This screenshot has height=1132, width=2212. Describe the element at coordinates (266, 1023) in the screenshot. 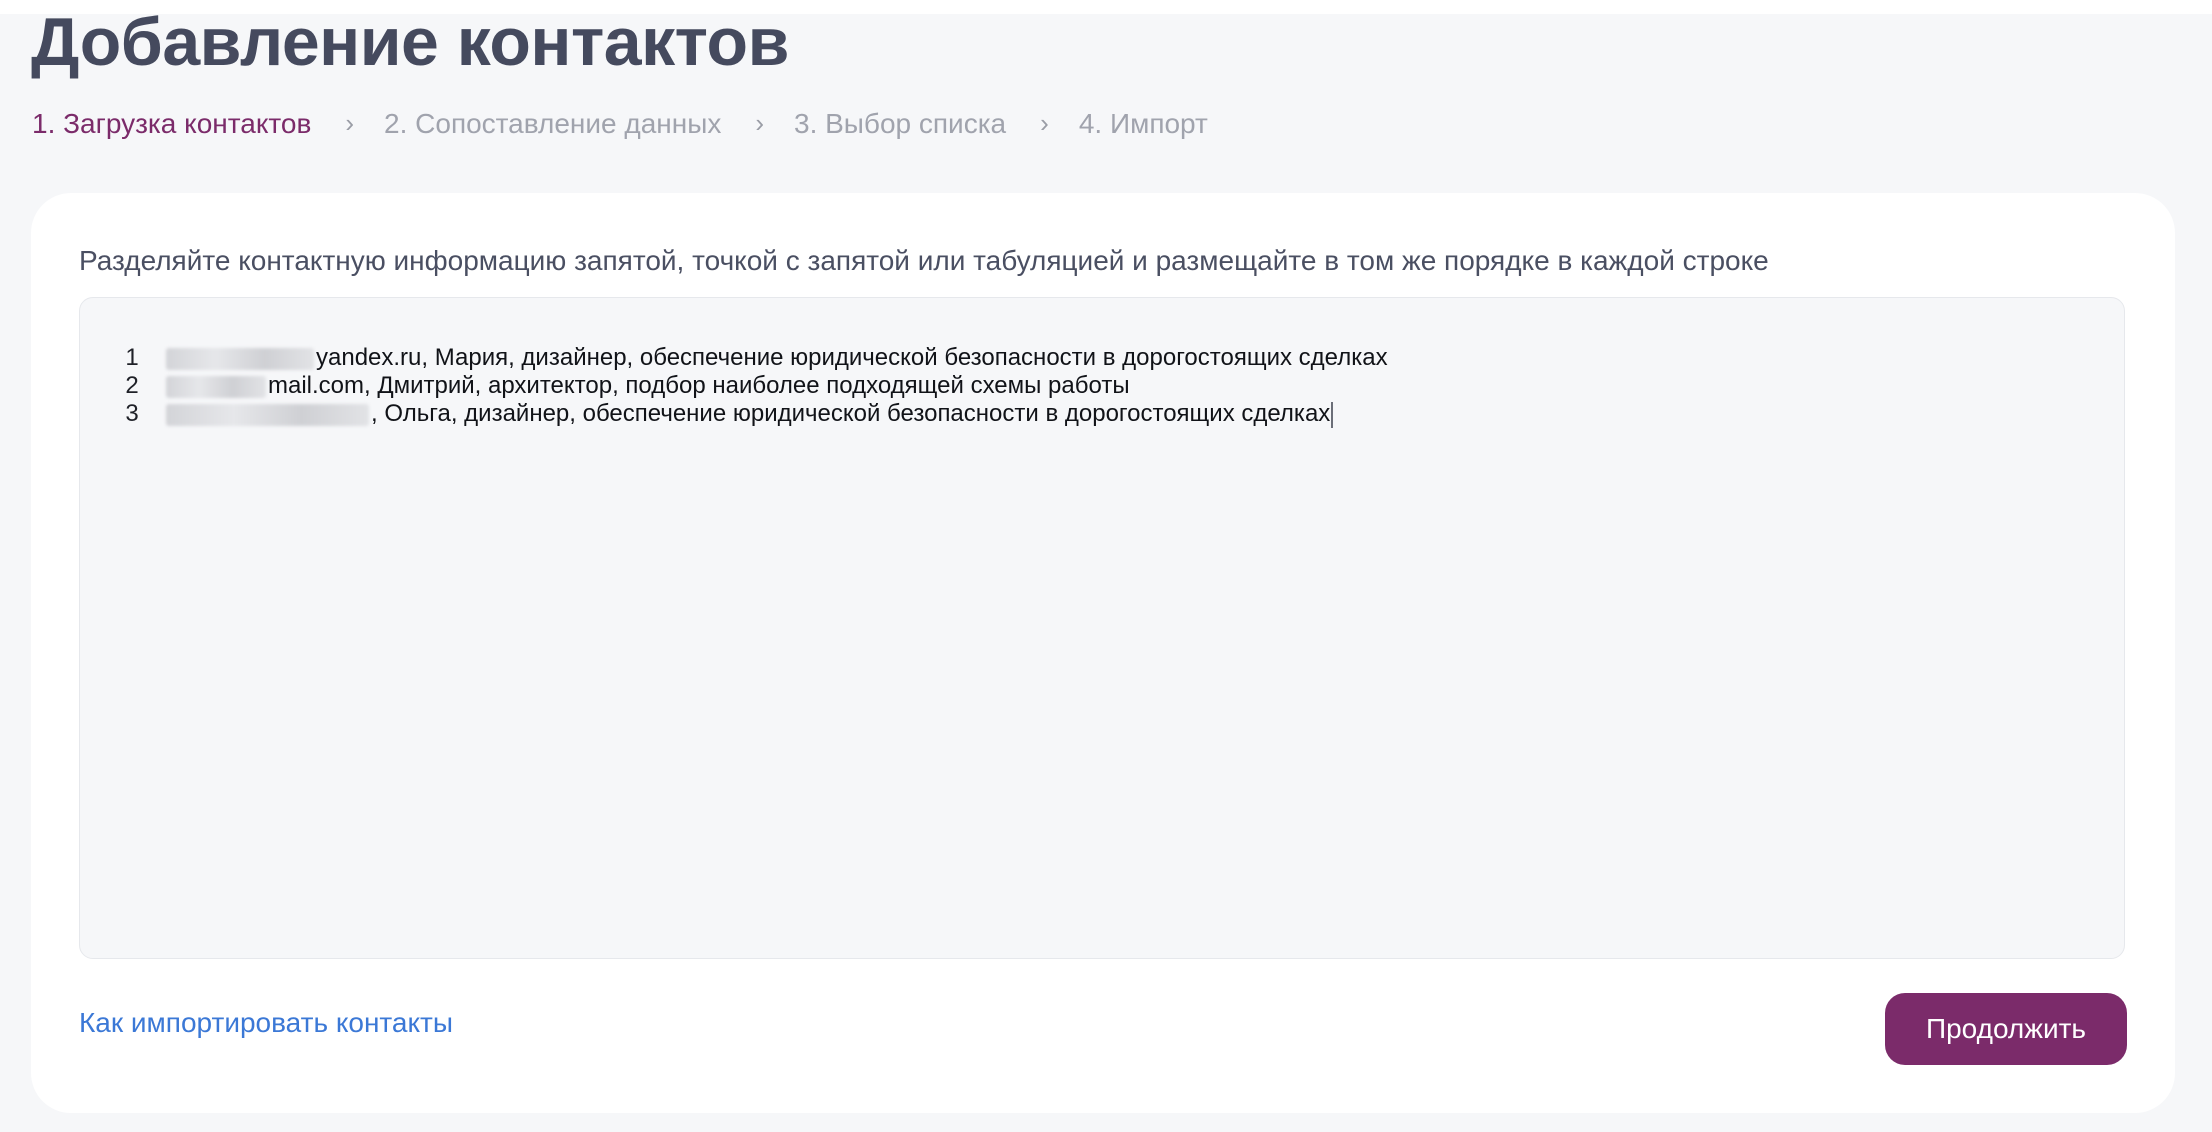

I see `how-to-import-link: Как импортировать контакты` at that location.